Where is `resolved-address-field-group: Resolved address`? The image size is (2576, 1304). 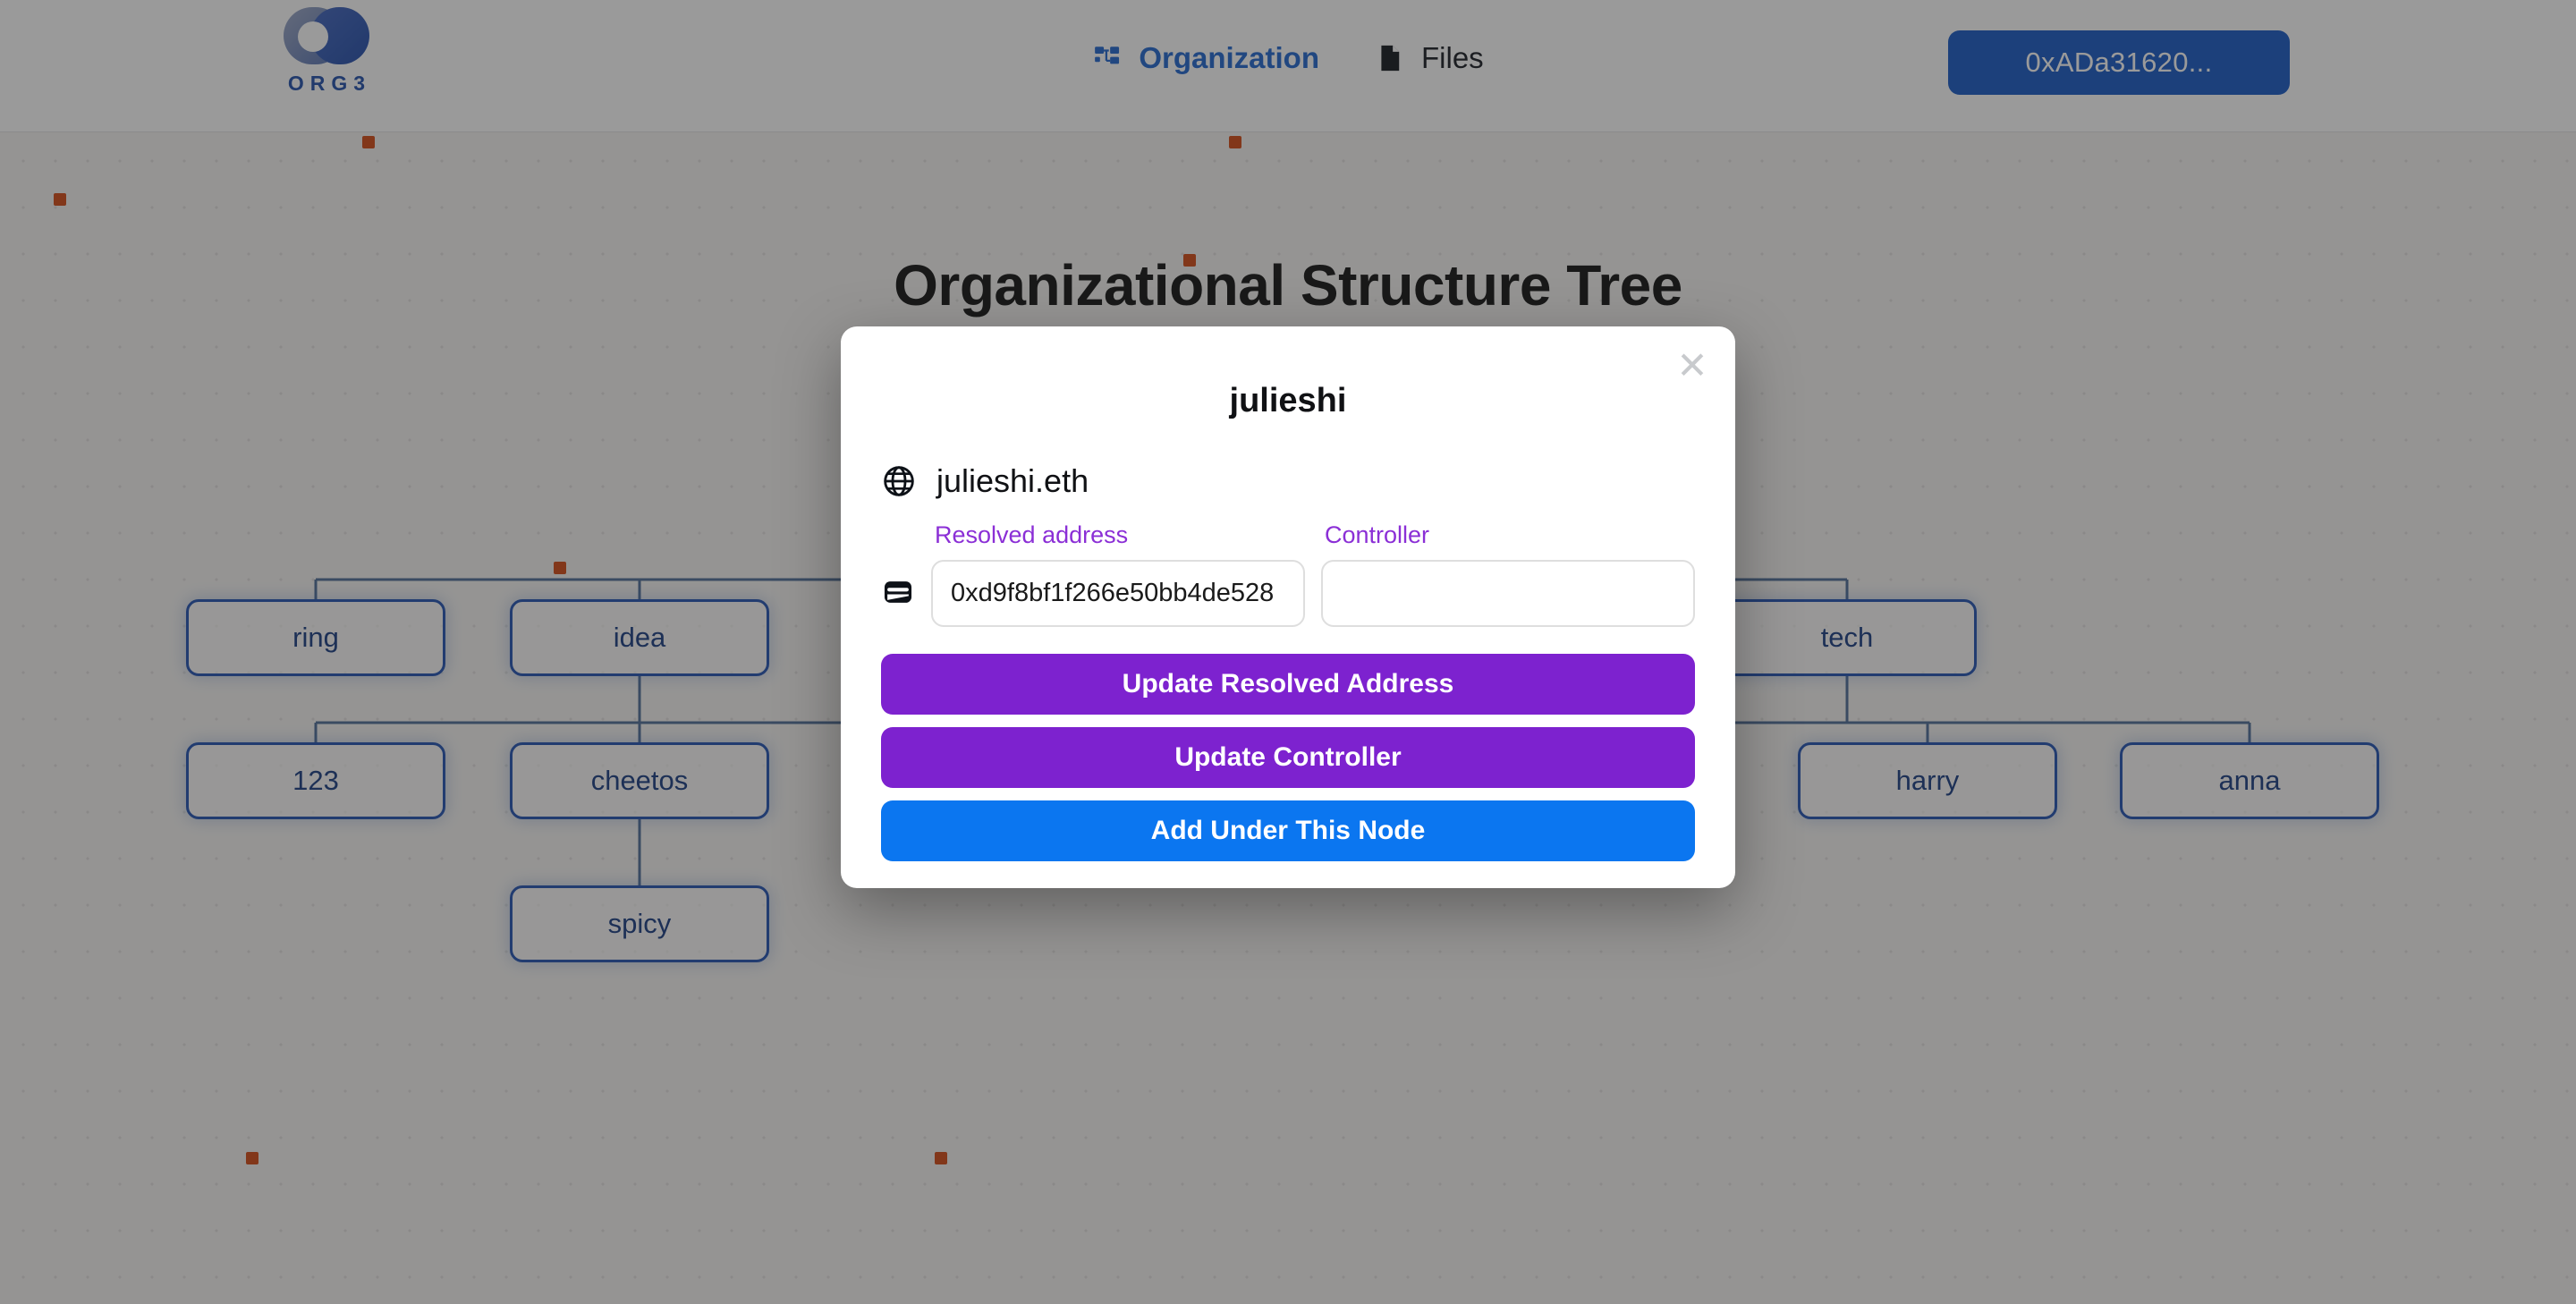 resolved-address-field-group: Resolved address is located at coordinates (1118, 574).